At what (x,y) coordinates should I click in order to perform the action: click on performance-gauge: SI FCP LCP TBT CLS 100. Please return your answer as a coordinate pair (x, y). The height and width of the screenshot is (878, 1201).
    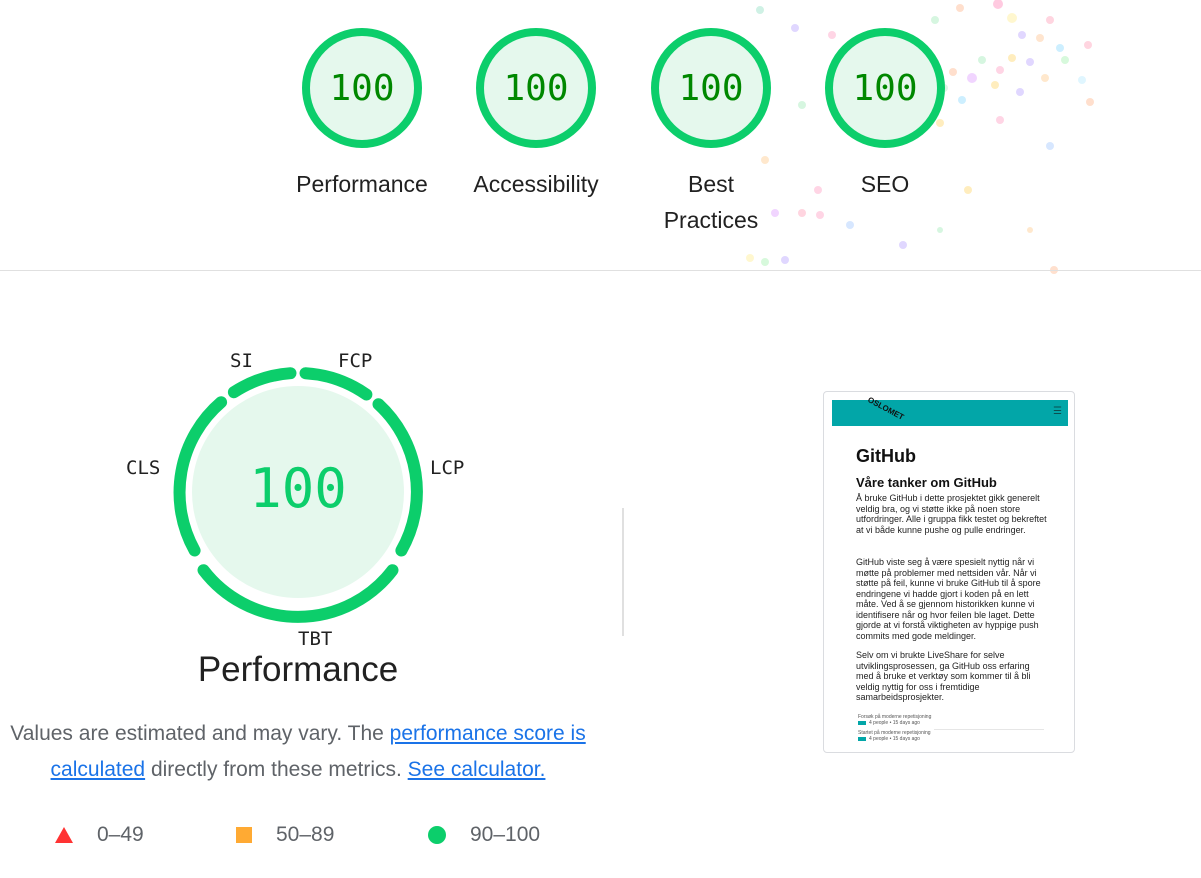
    Looking at the image, I should click on (300, 500).